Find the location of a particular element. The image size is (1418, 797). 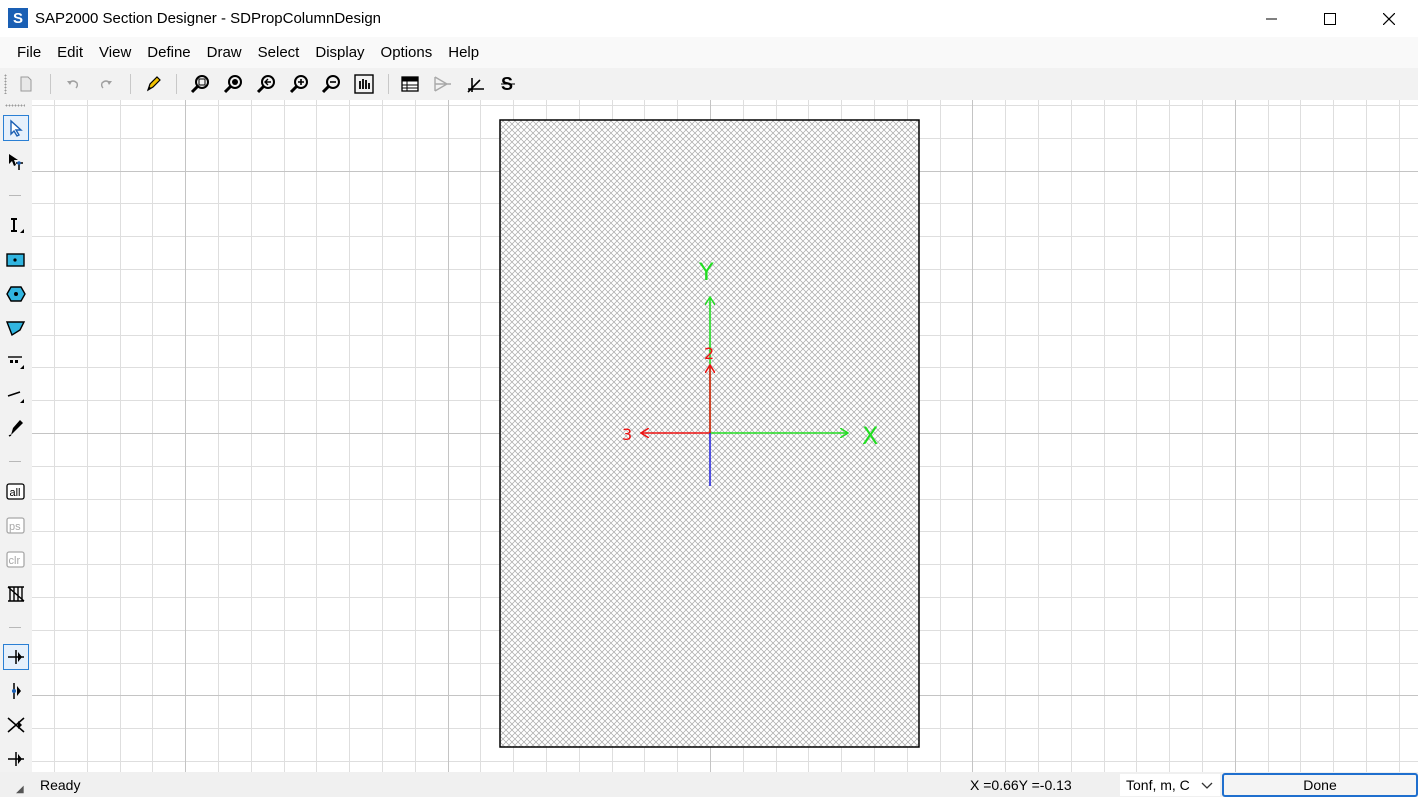

undo-icon is located at coordinates (73, 84).